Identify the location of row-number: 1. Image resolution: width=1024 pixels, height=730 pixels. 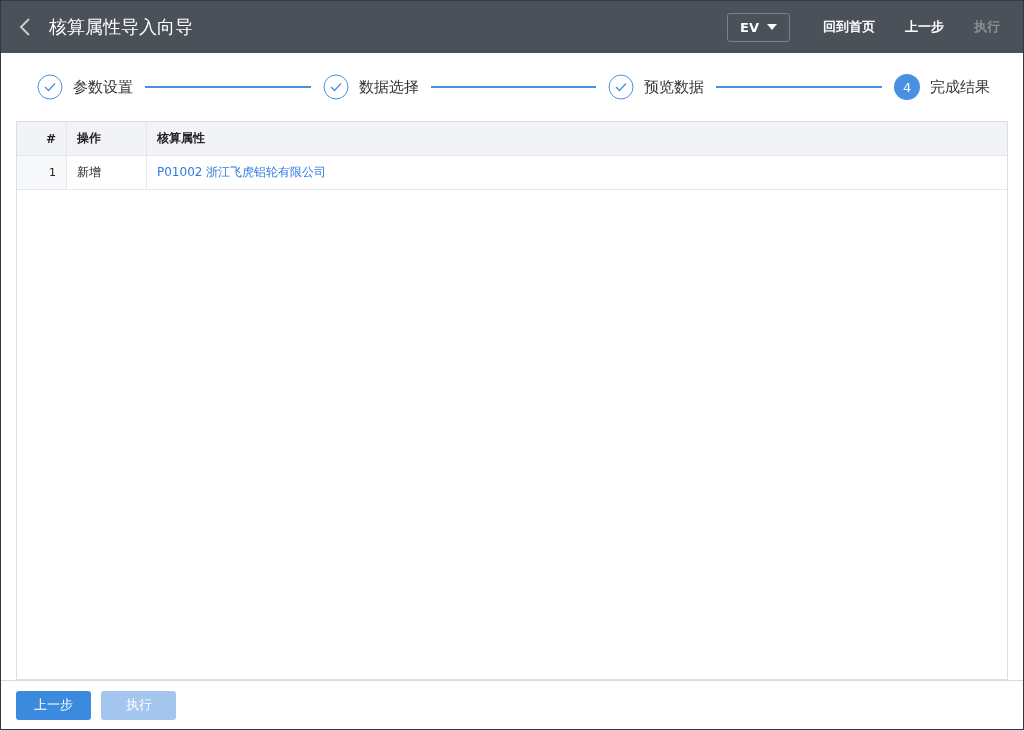
(42, 172).